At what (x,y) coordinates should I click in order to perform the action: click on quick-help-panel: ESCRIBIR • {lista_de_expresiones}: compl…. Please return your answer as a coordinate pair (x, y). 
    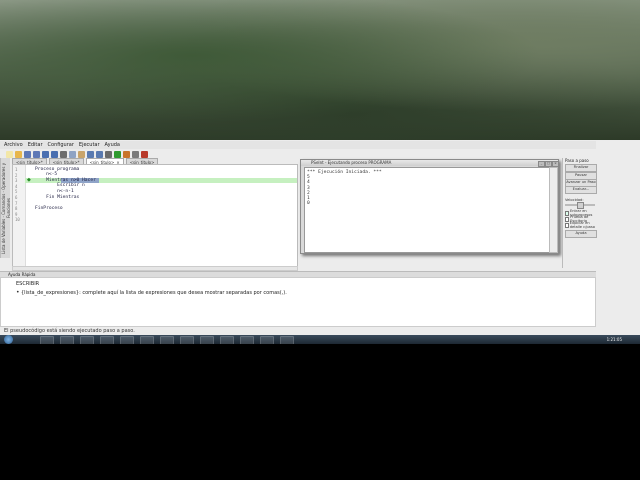
    Looking at the image, I should click on (298, 302).